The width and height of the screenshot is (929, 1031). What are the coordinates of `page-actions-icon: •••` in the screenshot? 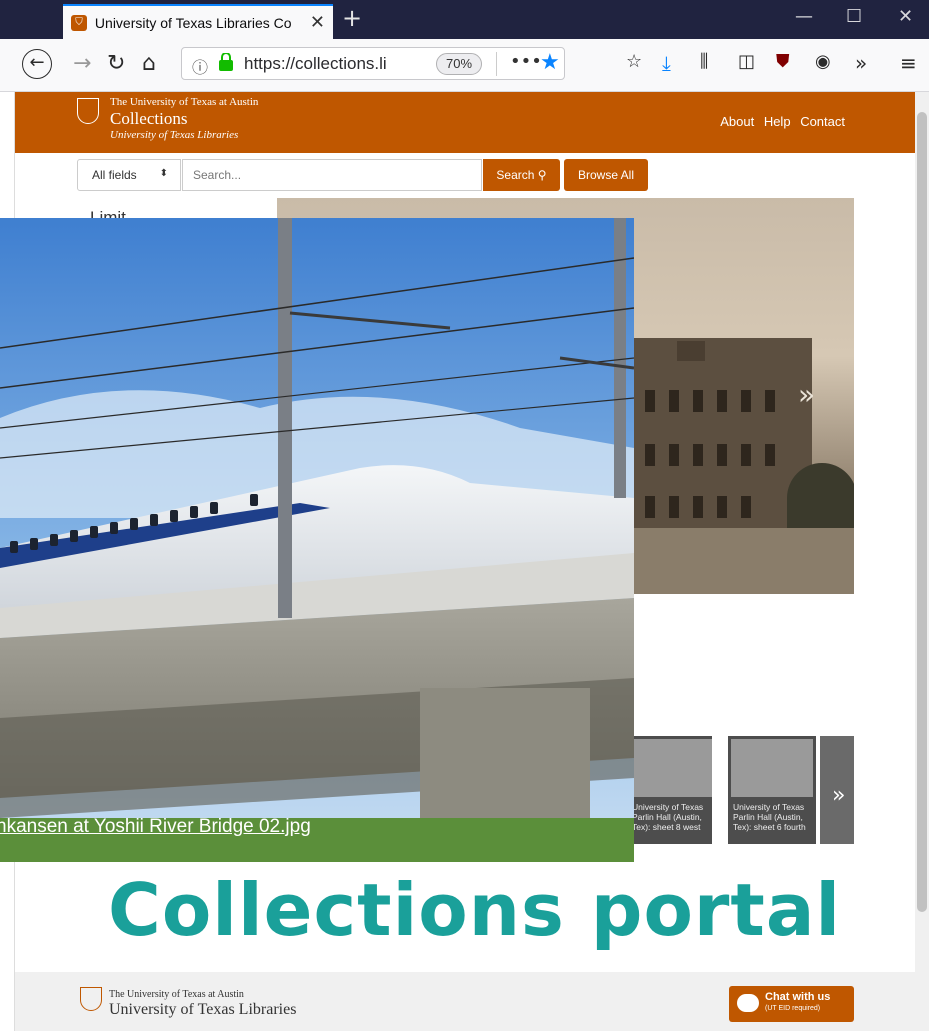 It's located at (526, 61).